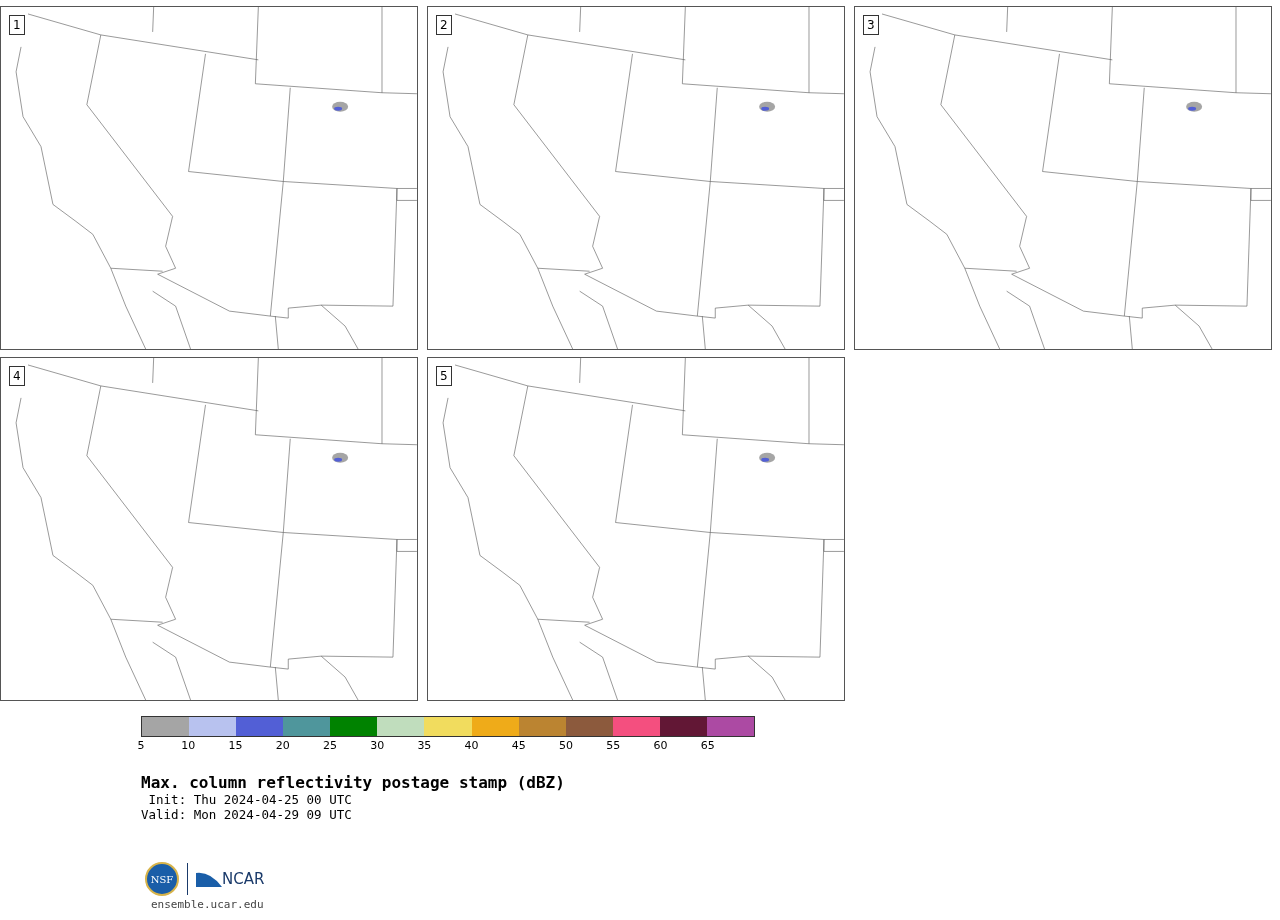 Image resolution: width=1280 pixels, height=920 pixels. What do you see at coordinates (613, 745) in the screenshot?
I see `tick-label: 55` at bounding box center [613, 745].